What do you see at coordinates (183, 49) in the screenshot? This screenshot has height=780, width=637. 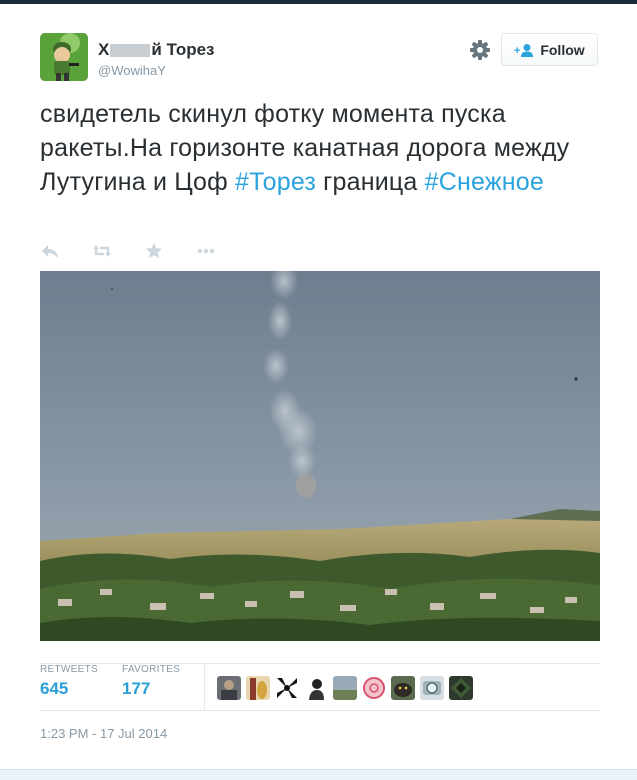 I see `user-name-suffix: й Торез` at bounding box center [183, 49].